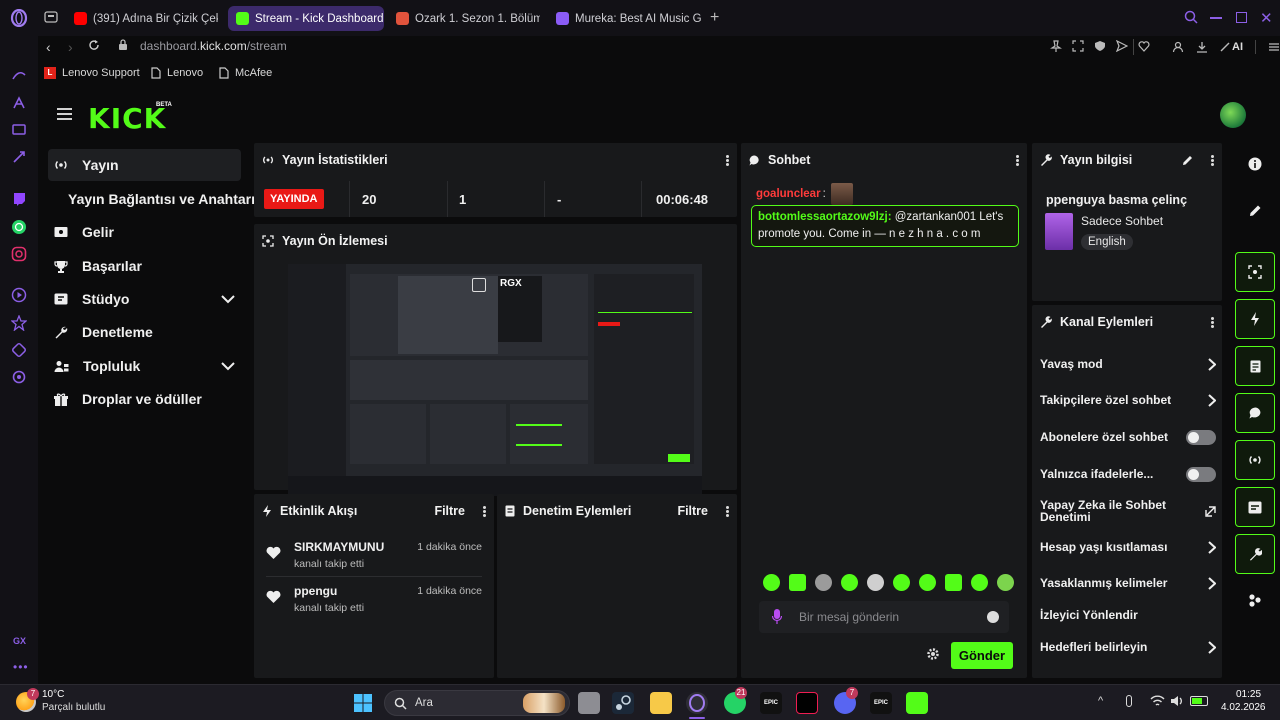  What do you see at coordinates (19, 199) in the screenshot?
I see `twitch-icon` at bounding box center [19, 199].